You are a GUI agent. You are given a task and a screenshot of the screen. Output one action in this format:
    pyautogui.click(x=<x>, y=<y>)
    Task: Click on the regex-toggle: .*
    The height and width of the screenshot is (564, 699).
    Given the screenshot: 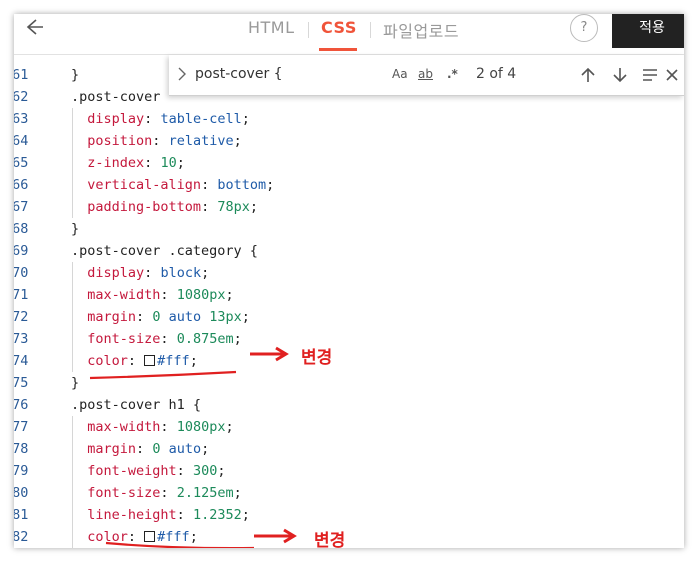 What is the action you would take?
    pyautogui.click(x=452, y=74)
    